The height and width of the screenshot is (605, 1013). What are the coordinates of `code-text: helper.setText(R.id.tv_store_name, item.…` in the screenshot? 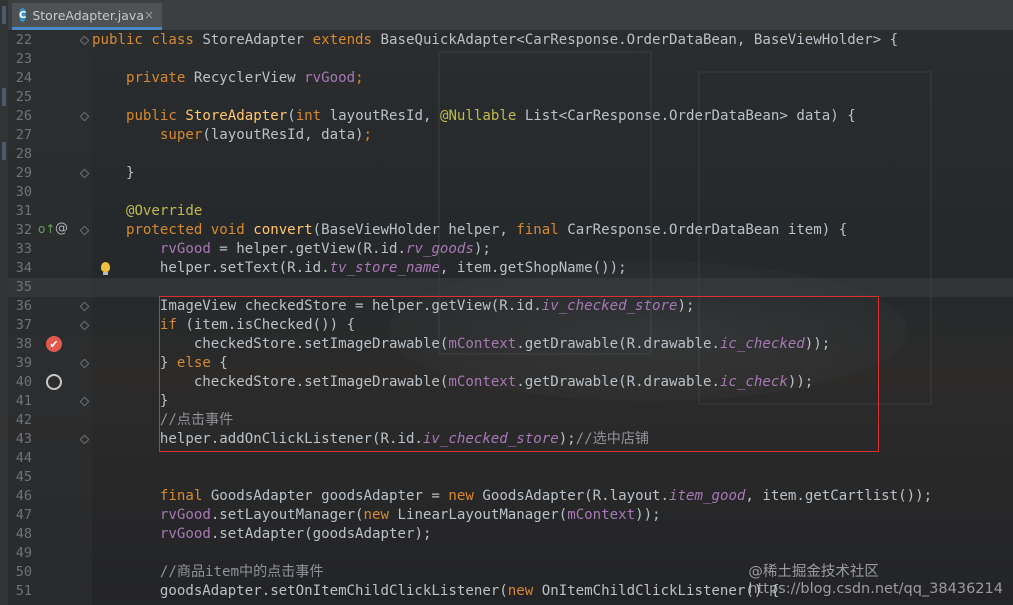 It's located at (359, 268).